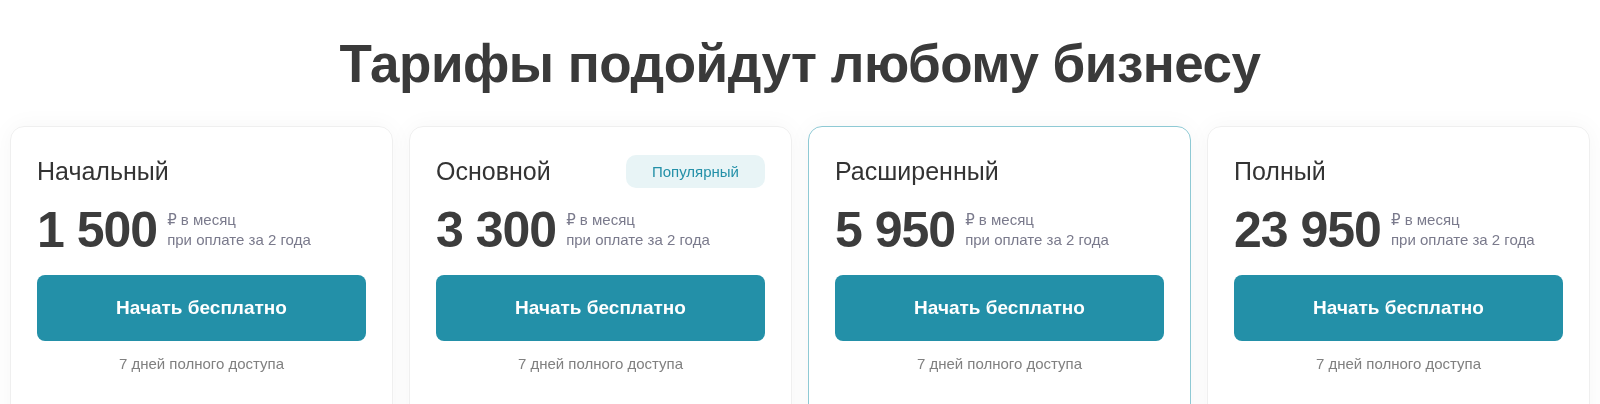  What do you see at coordinates (800, 64) in the screenshot?
I see `section-heading: Тарифы подойдут любому бизнесу` at bounding box center [800, 64].